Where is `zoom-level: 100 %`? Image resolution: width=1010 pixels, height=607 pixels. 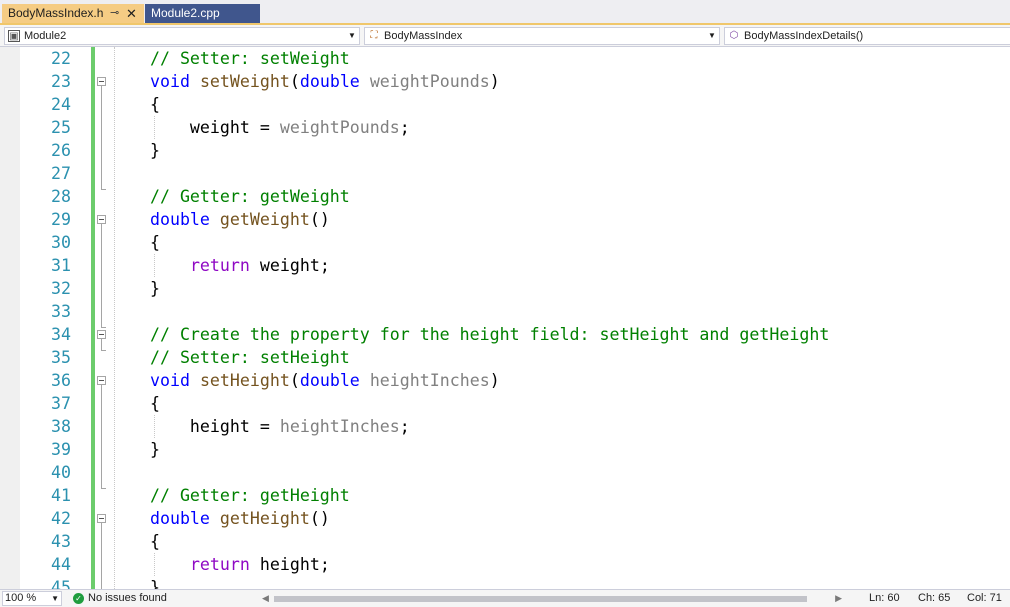
zoom-level: 100 % is located at coordinates (21, 598).